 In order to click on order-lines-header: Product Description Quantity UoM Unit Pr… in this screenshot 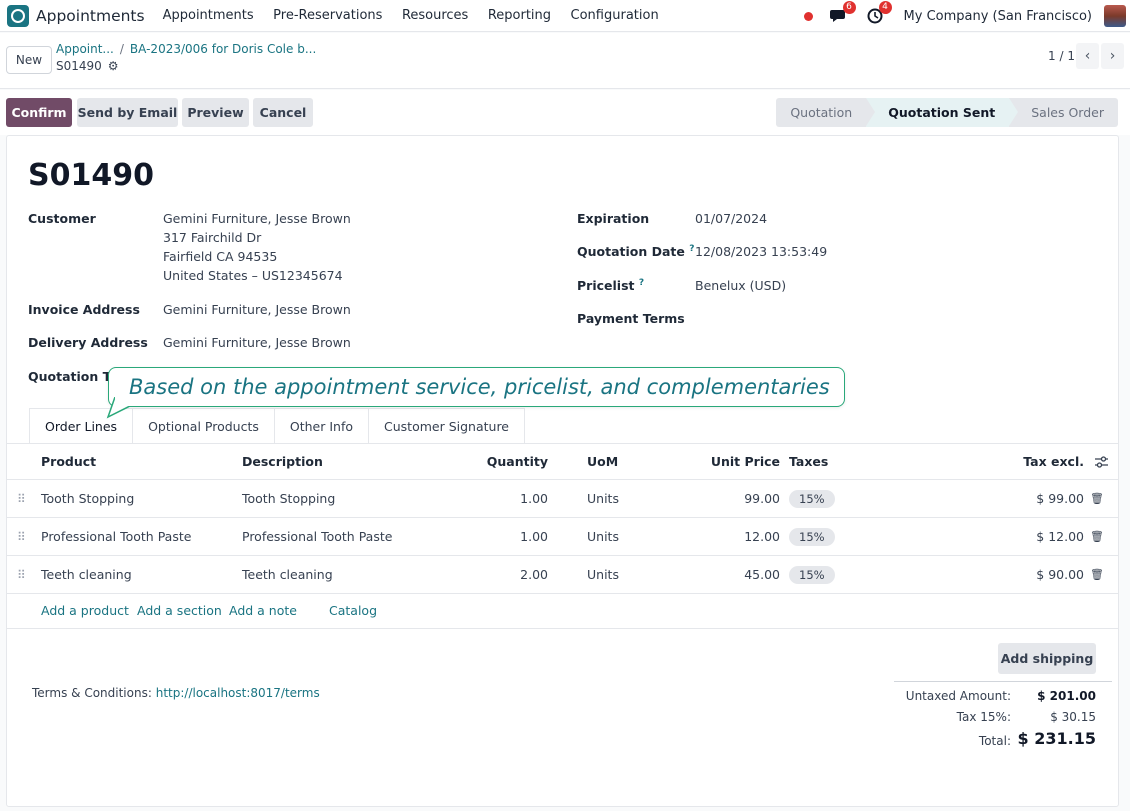, I will do `click(562, 462)`.